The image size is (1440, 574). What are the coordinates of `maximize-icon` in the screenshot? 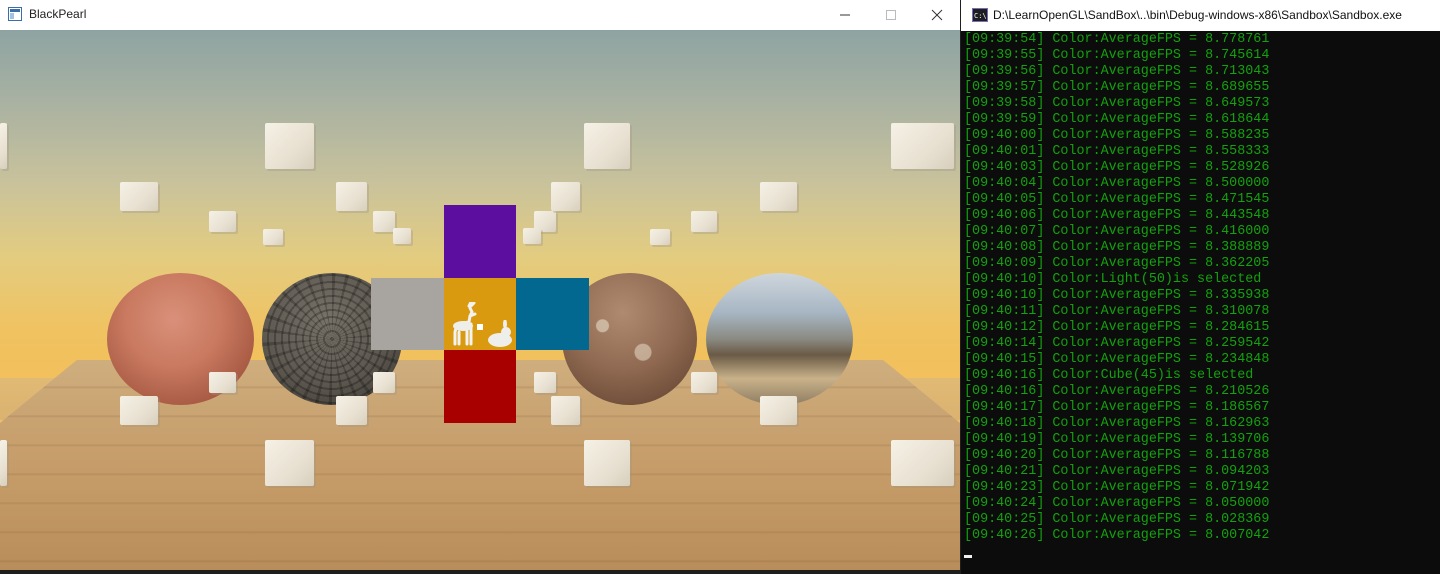 It's located at (891, 15).